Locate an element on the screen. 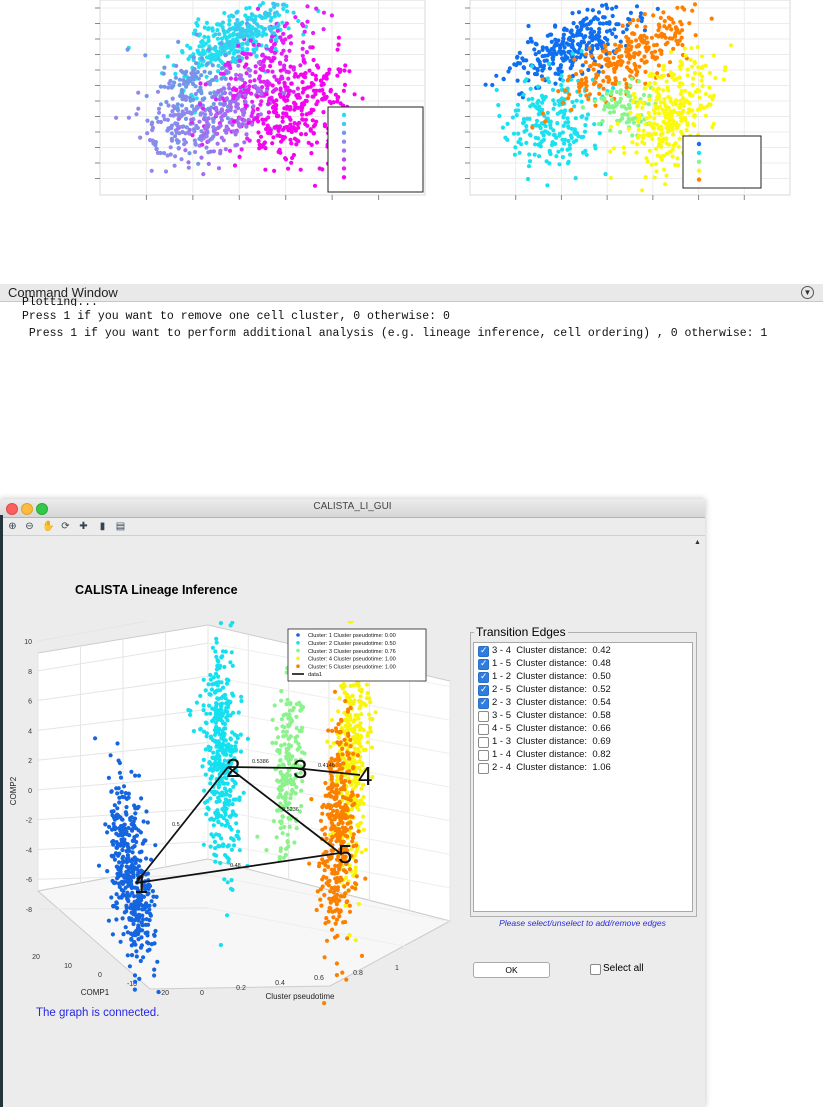  chevron-down-icon: ▼ is located at coordinates (807, 292).